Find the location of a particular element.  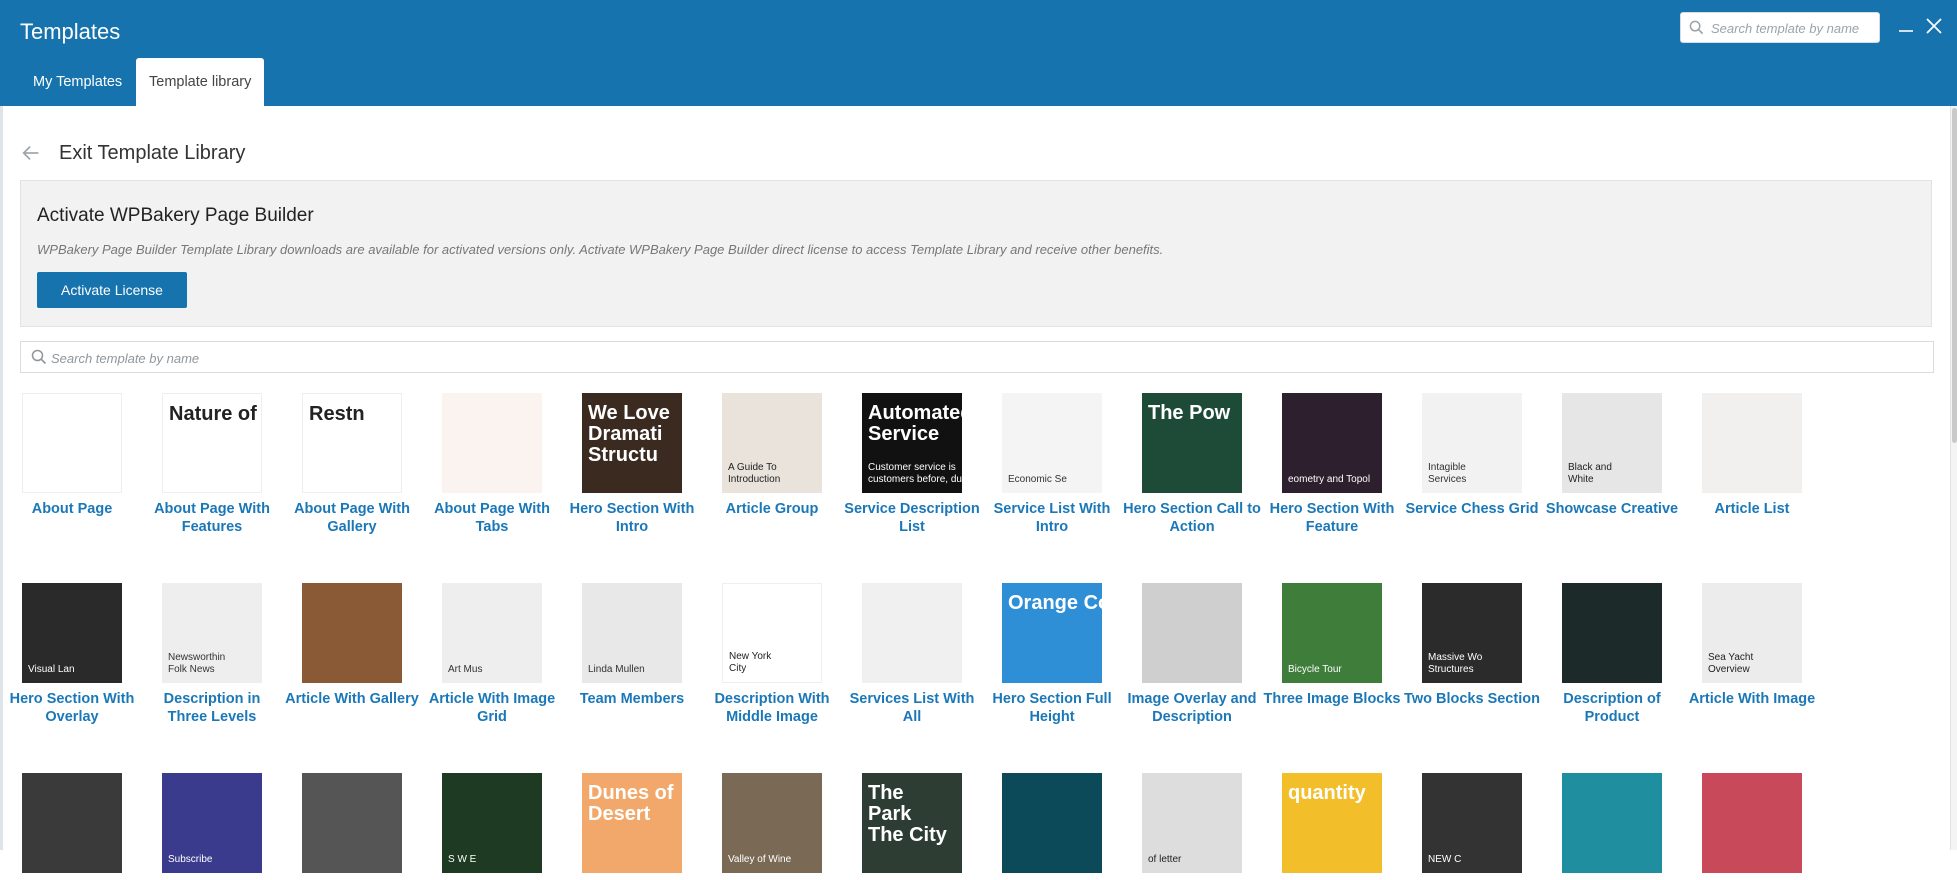

template-name: About Page With Gallery is located at coordinates (352, 518).